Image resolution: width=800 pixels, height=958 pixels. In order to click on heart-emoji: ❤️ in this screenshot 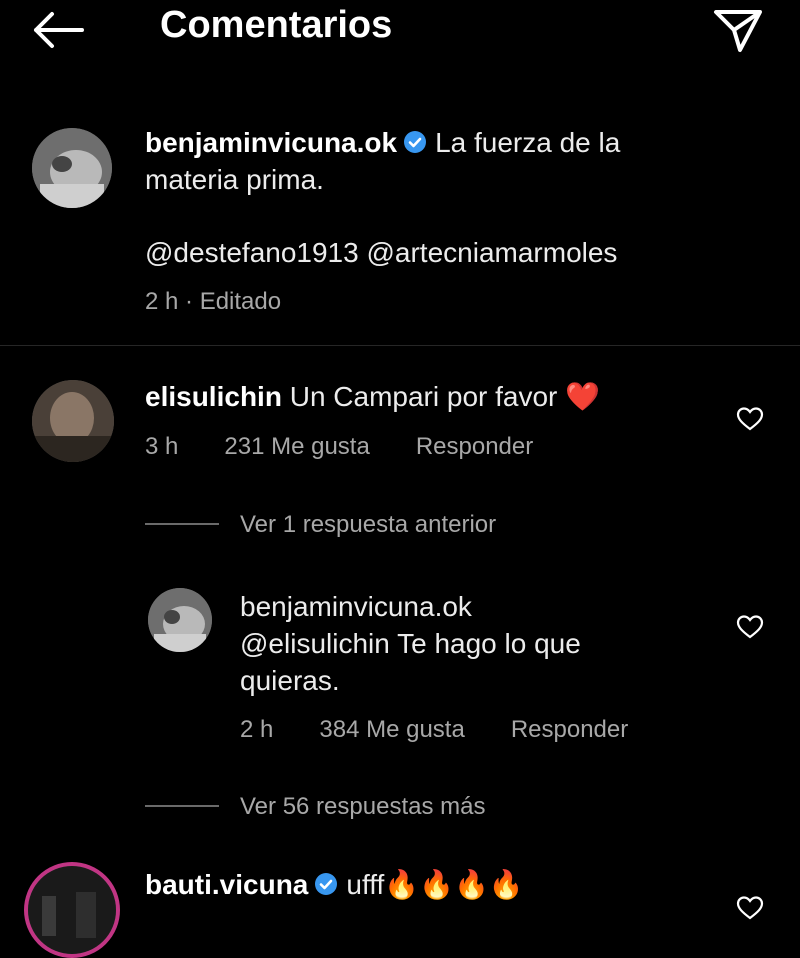, I will do `click(583, 396)`.